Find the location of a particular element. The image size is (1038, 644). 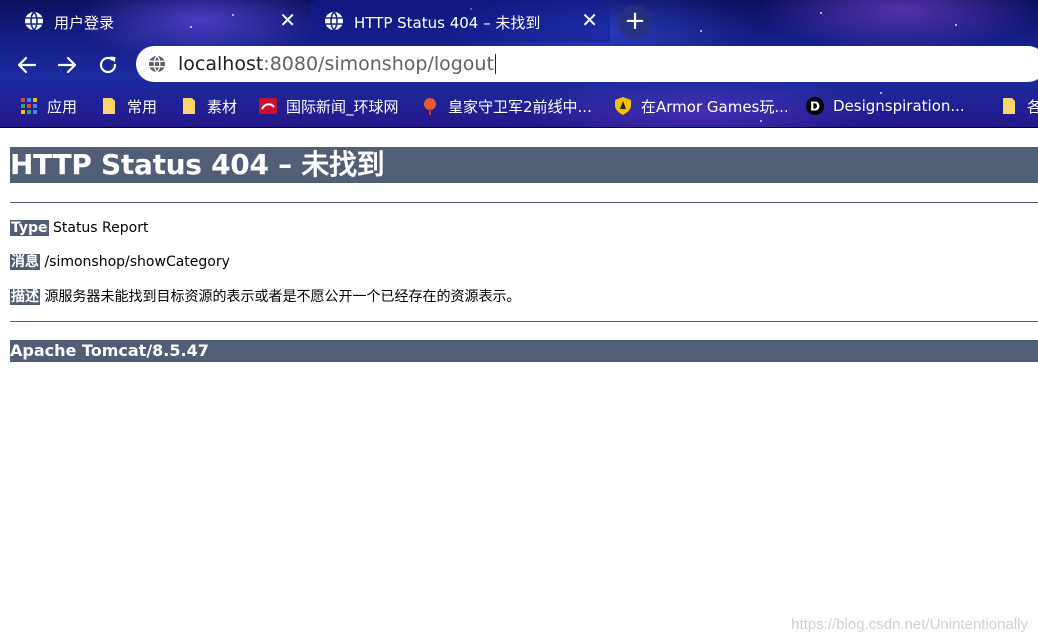

watermark: https://blog.csdn.net/Unintentionally is located at coordinates (909, 624).